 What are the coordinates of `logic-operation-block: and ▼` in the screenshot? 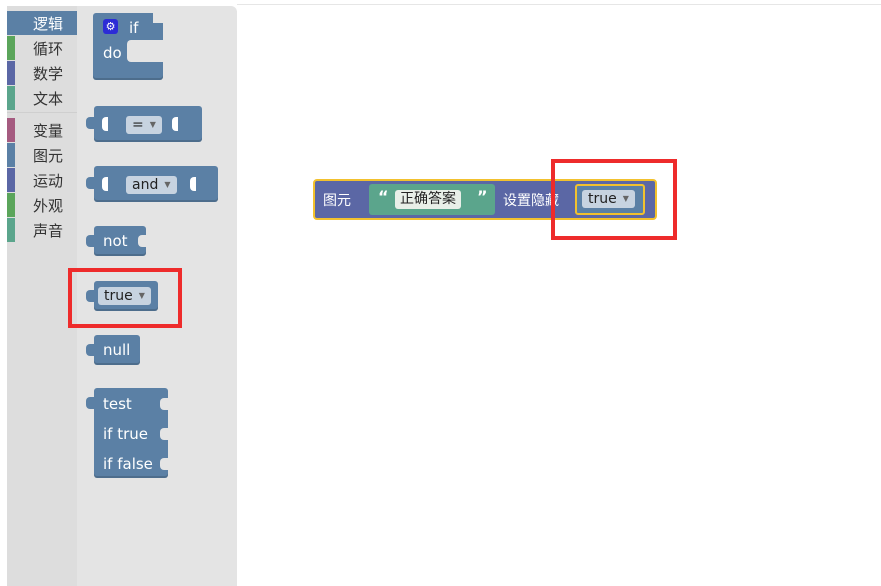 It's located at (152, 184).